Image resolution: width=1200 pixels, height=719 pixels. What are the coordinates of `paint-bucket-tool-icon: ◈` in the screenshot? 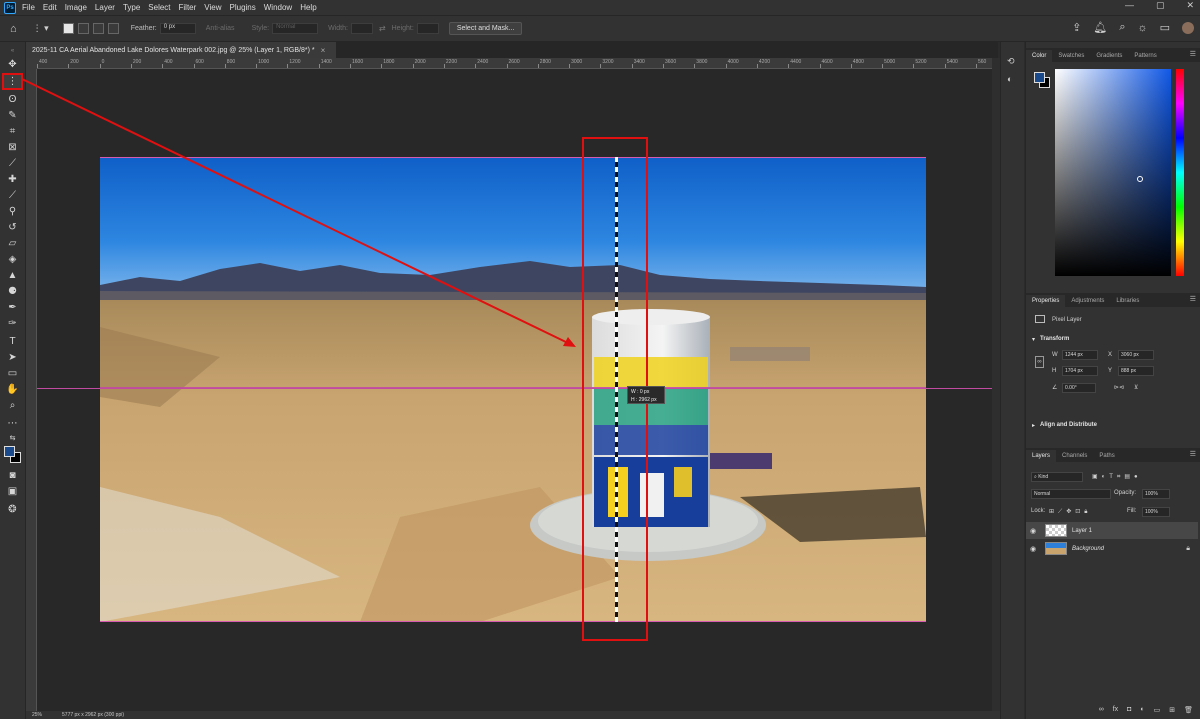 It's located at (12, 259).